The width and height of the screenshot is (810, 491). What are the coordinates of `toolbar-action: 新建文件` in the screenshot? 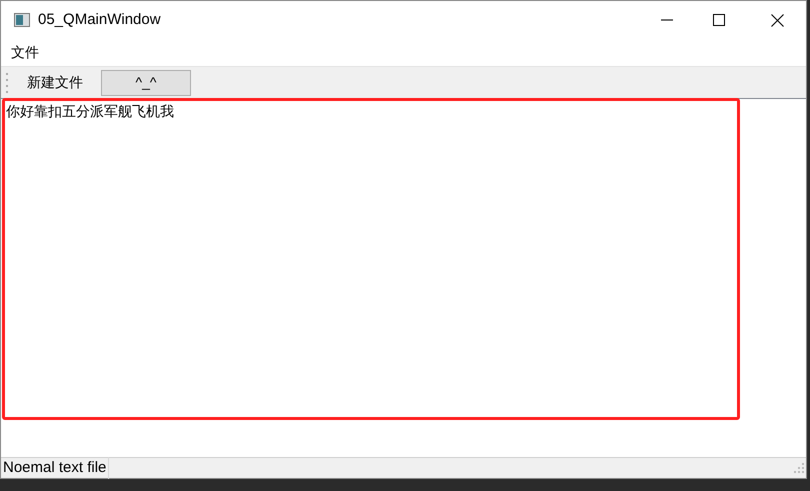 It's located at (55, 82).